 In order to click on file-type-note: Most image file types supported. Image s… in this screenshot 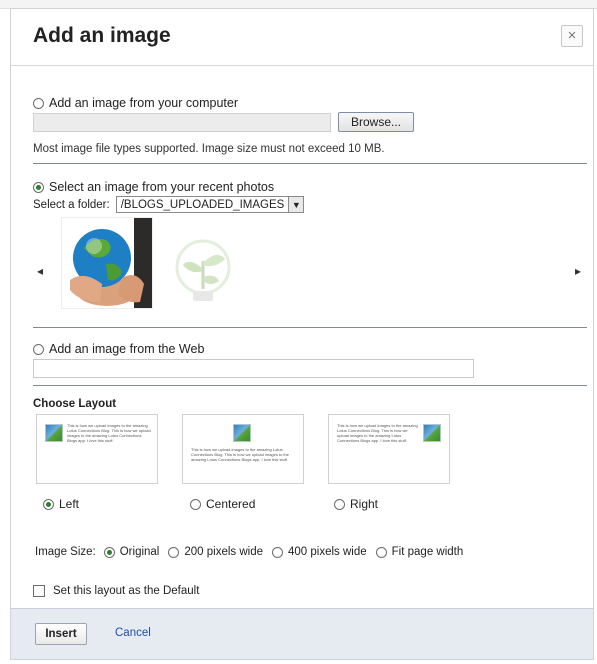, I will do `click(209, 149)`.